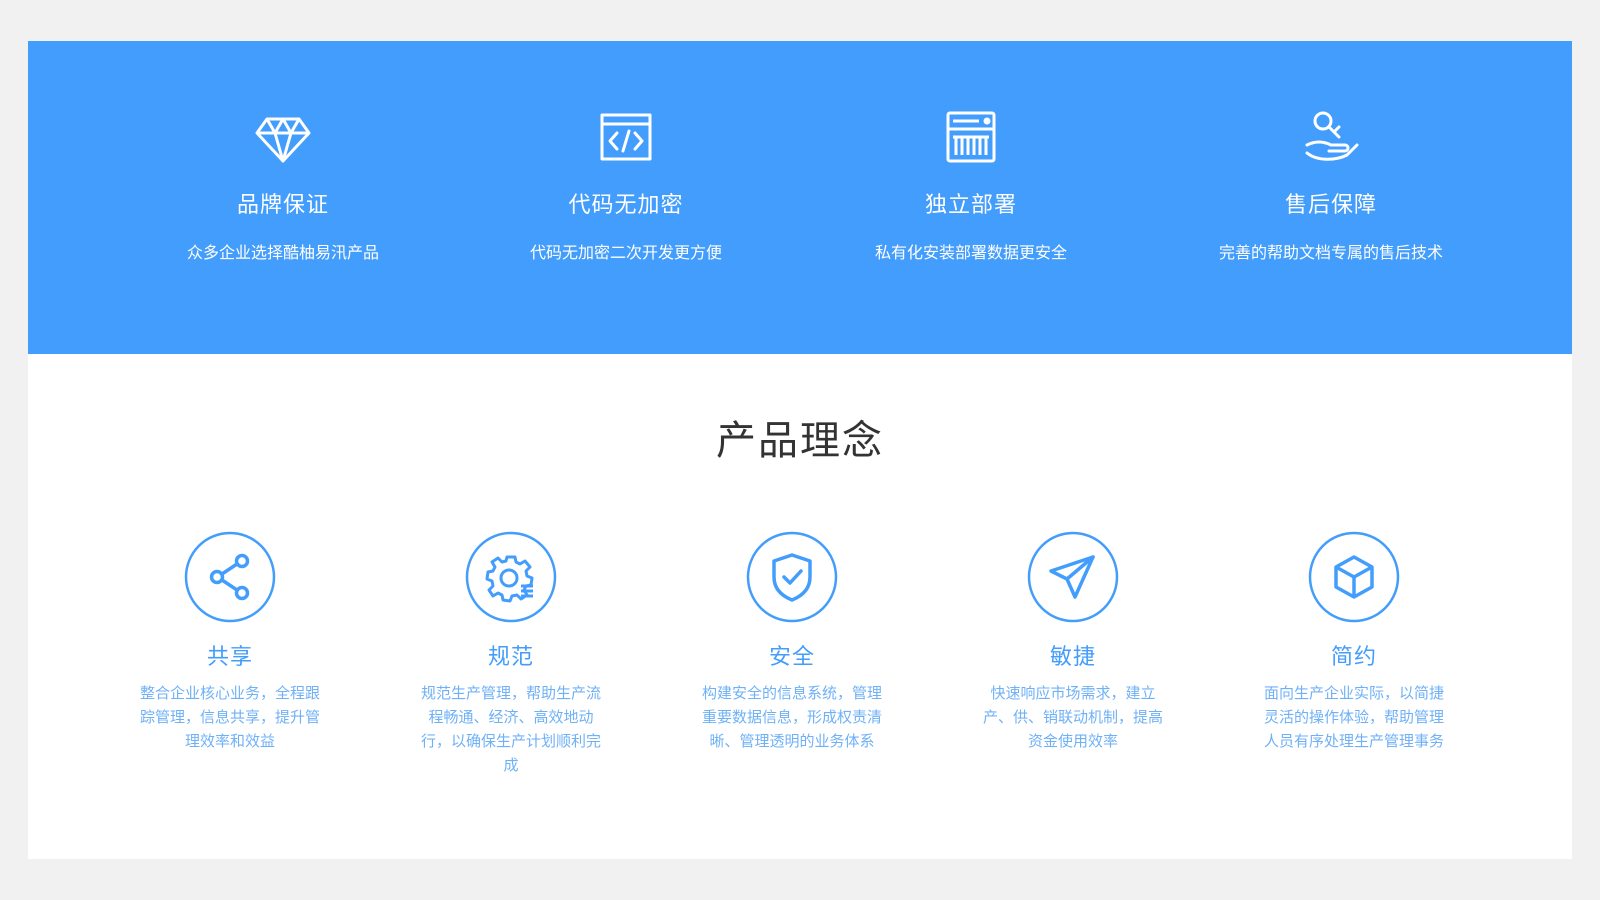 The image size is (1600, 900). I want to click on concept-desc: 面向生产企业实际，以简捷灵活的操作体验，帮助管理人员有序处理生产管理事务, so click(1353, 717).